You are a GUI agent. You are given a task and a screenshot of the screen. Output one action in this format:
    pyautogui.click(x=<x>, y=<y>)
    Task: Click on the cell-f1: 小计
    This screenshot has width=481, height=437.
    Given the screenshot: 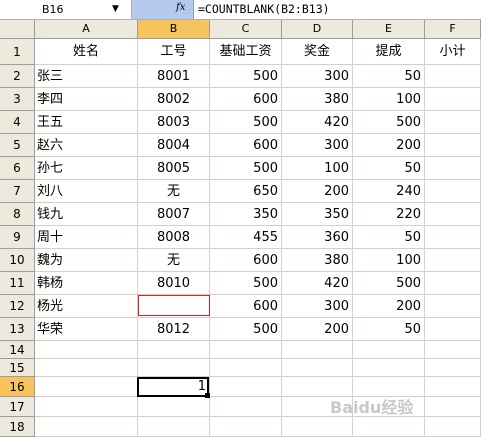 What is the action you would take?
    pyautogui.click(x=453, y=52)
    